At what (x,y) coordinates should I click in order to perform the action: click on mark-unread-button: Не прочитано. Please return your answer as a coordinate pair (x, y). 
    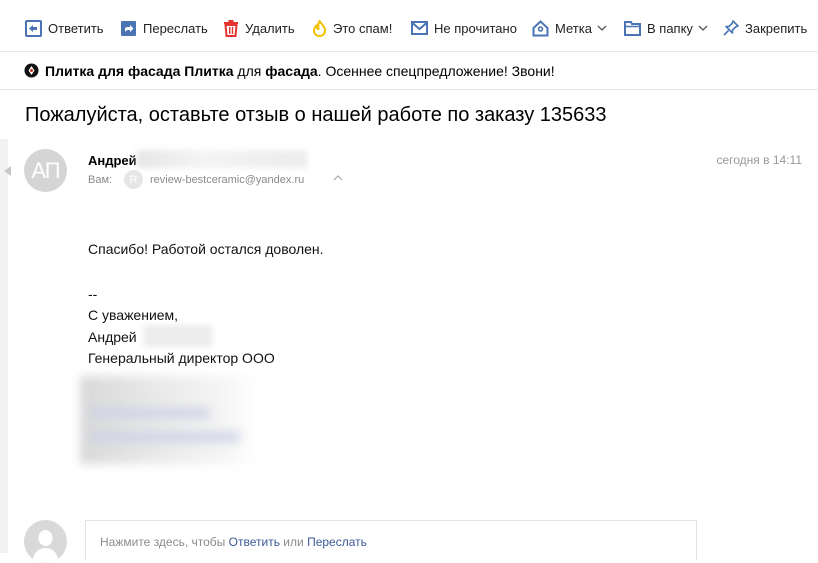
    Looking at the image, I should click on (464, 28).